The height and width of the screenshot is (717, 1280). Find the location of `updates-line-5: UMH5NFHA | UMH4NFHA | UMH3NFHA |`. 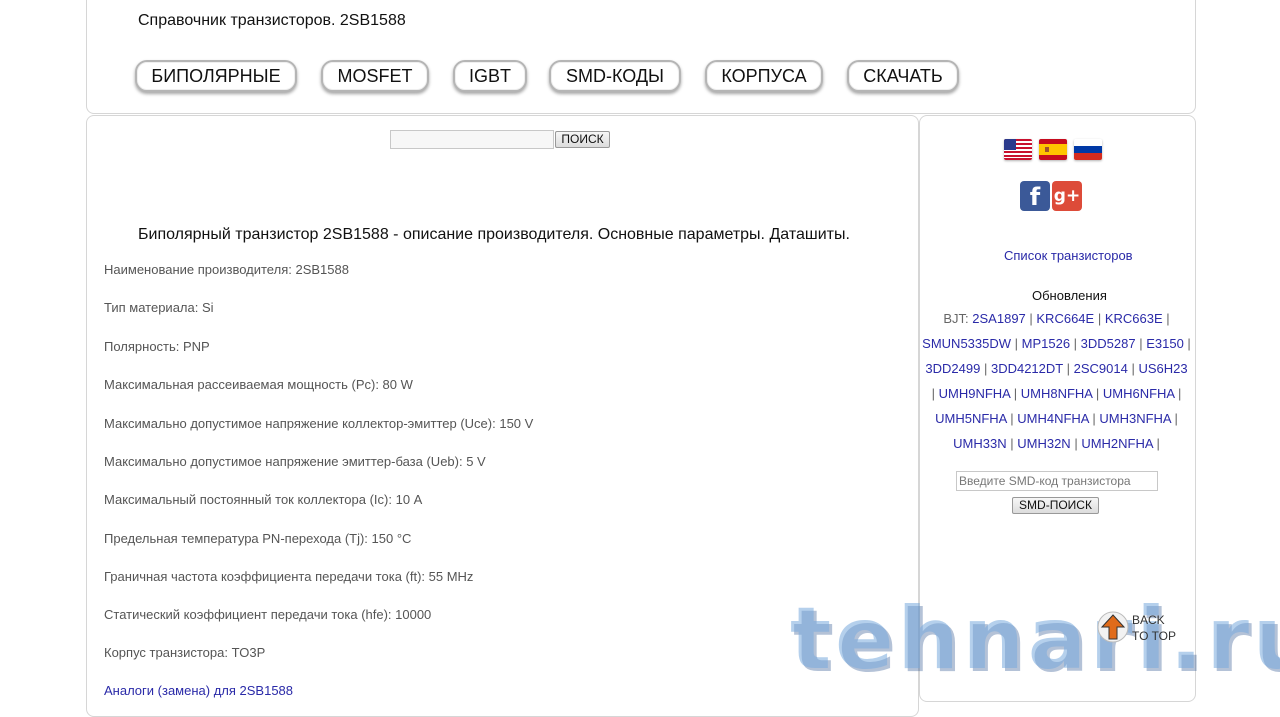

updates-line-5: UMH5NFHA | UMH4NFHA | UMH3NFHA | is located at coordinates (1056, 418).